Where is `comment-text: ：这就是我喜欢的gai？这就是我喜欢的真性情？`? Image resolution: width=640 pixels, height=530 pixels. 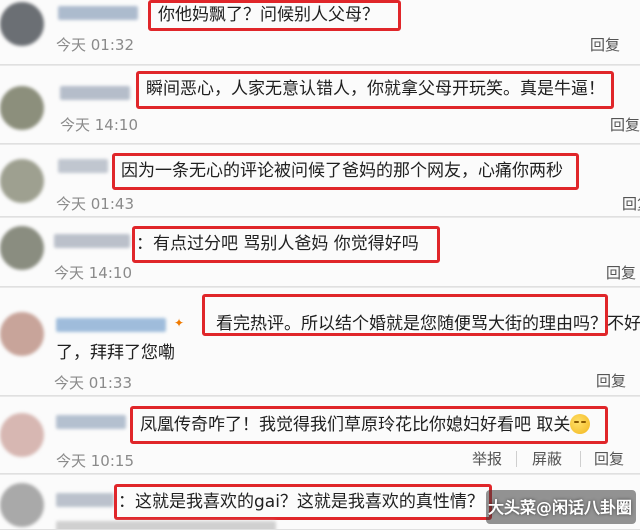 comment-text: ：这就是我喜欢的gai？这就是我喜欢的真性情？ is located at coordinates (301, 502).